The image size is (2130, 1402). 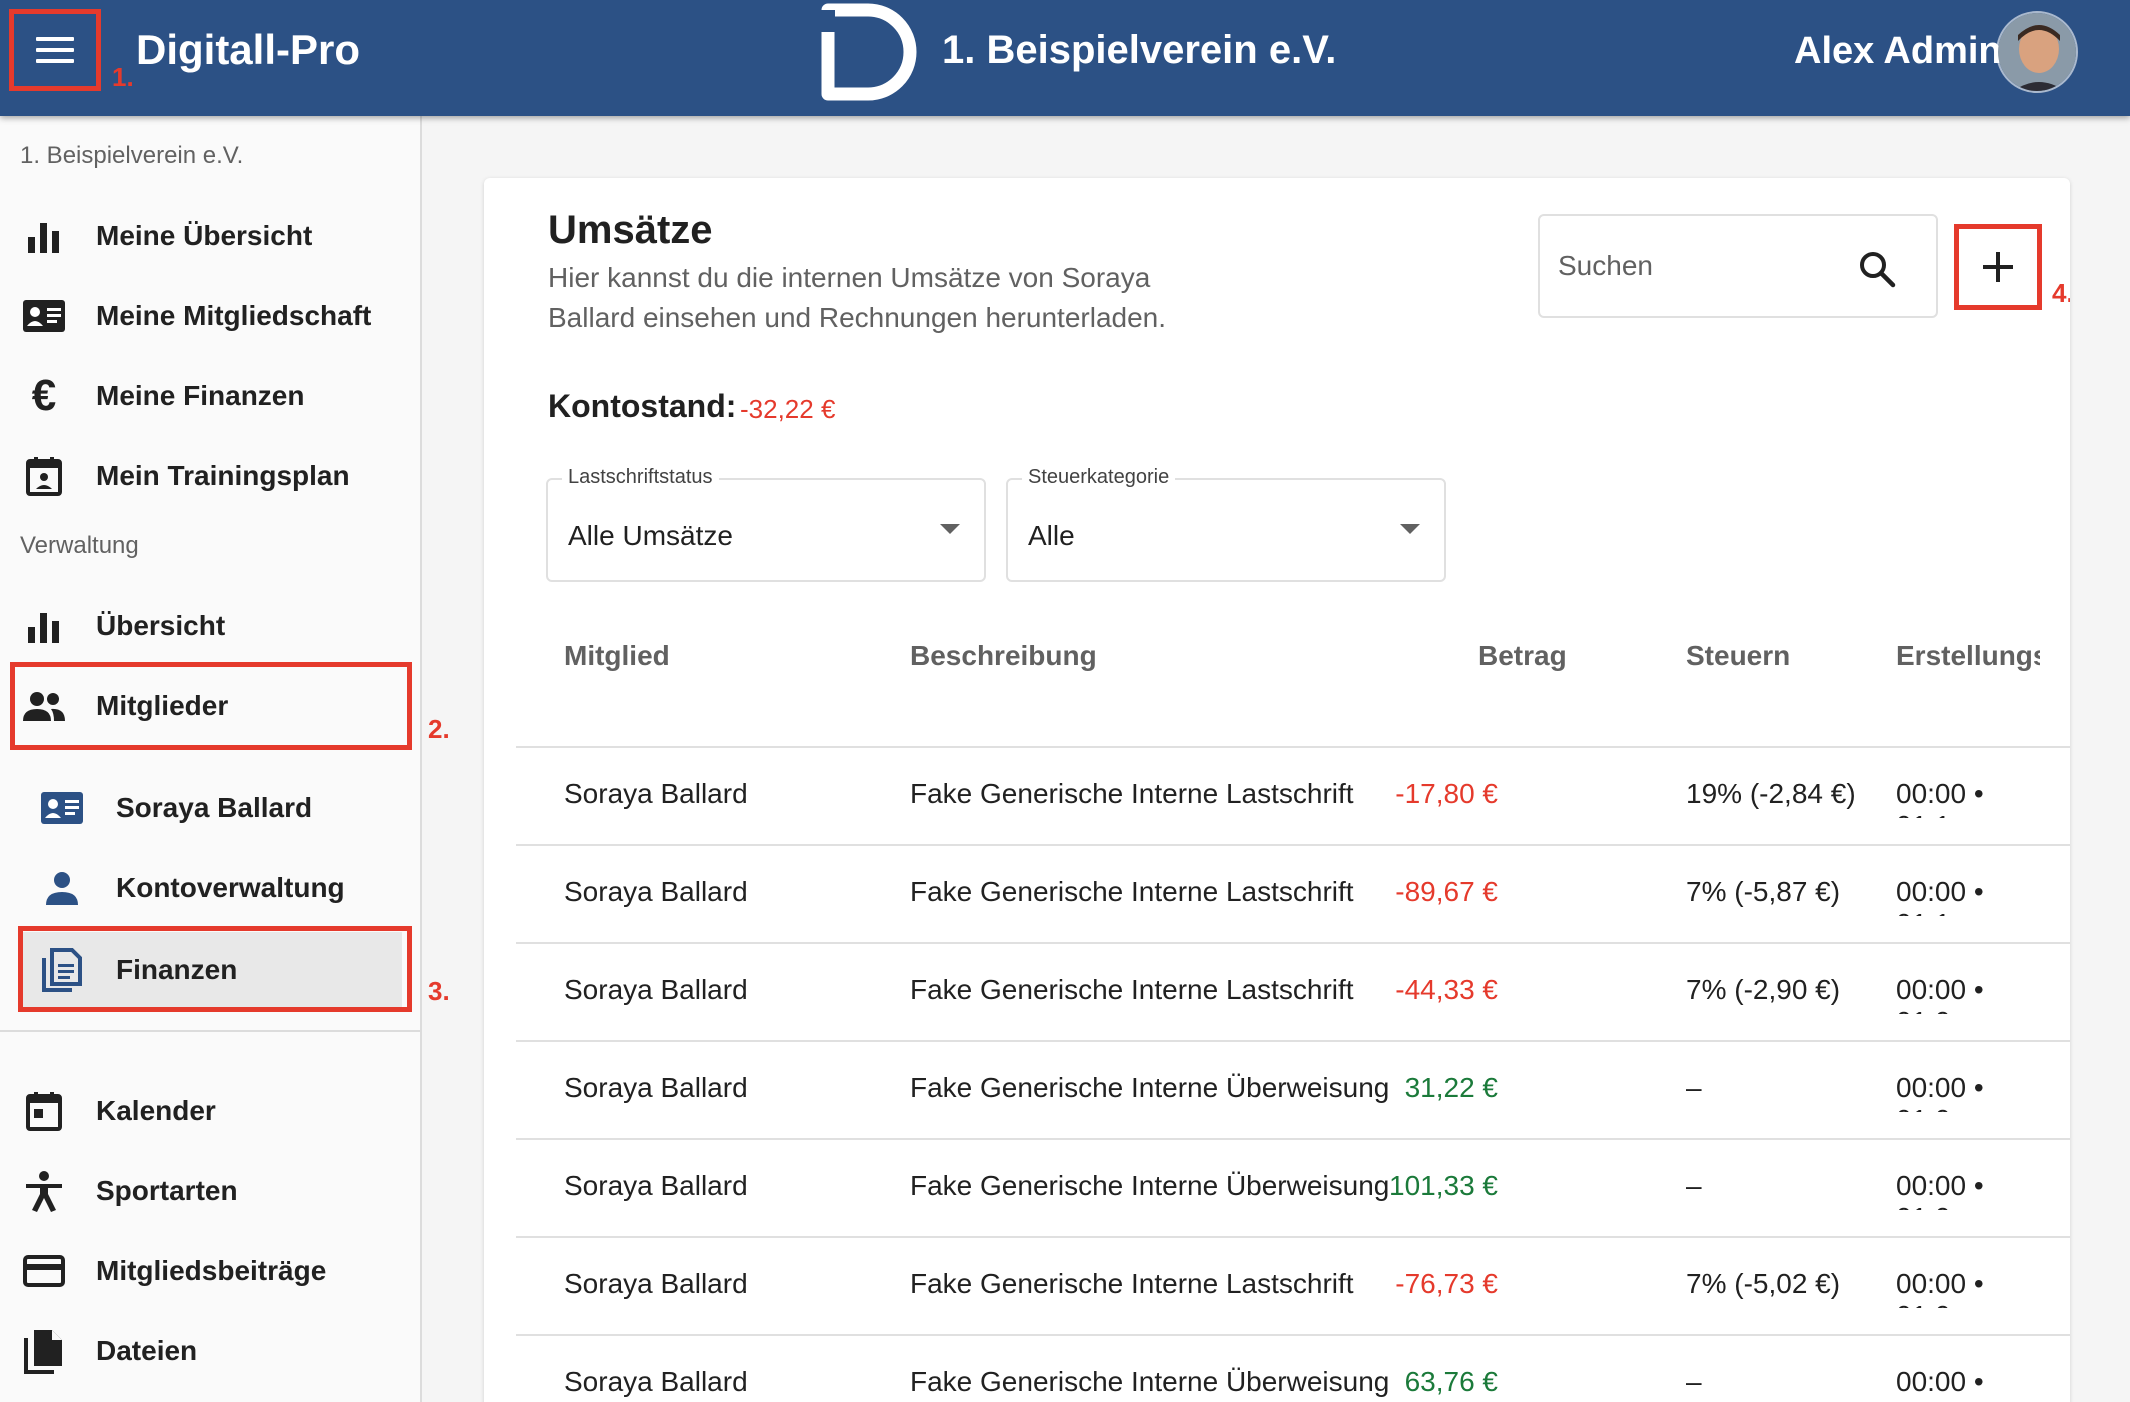 I want to click on menu-button, so click(x=55, y=50).